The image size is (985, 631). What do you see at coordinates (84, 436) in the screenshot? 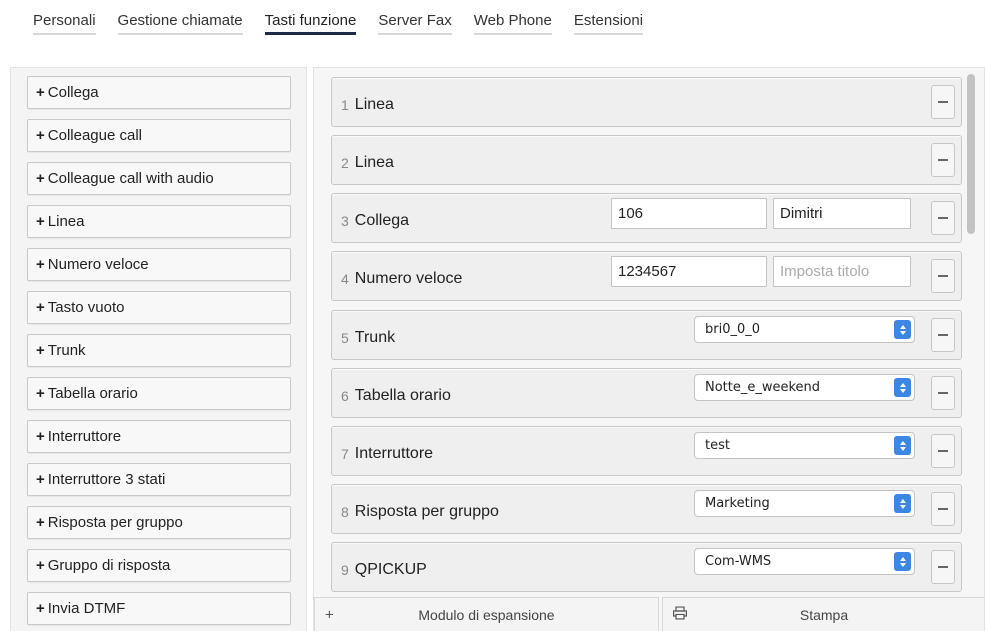
I see `add-key-label: Interruttore` at bounding box center [84, 436].